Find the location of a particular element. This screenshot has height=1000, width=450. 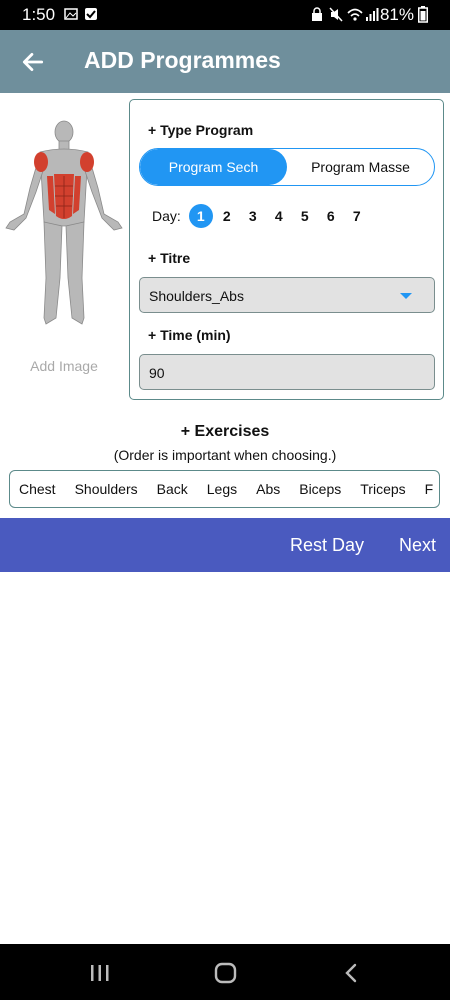

recent-apps-icon is located at coordinates (100, 973).